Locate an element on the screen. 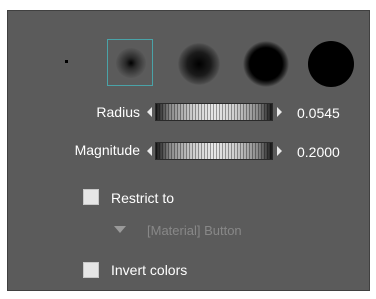 Image resolution: width=376 pixels, height=299 pixels. magnitude-value: 0.2000 is located at coordinates (318, 152).